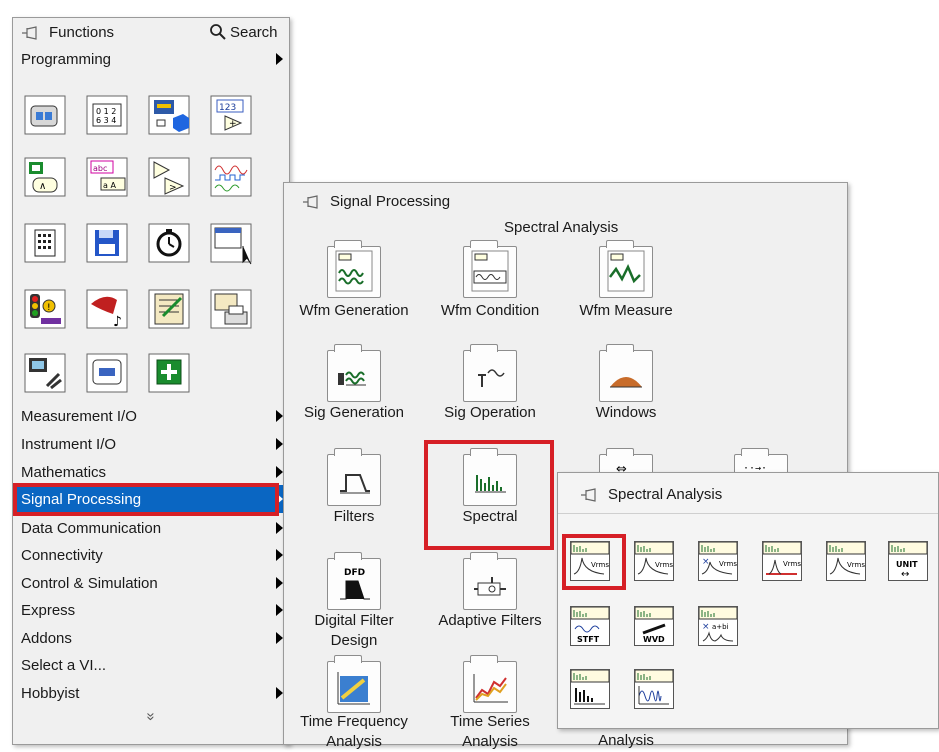 This screenshot has width=939, height=752. Describe the element at coordinates (151, 583) in the screenshot. I see `category-control-simulation: Control & Simulation` at that location.